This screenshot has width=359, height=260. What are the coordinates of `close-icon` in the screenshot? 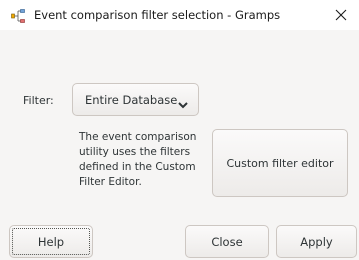 It's located at (341, 15).